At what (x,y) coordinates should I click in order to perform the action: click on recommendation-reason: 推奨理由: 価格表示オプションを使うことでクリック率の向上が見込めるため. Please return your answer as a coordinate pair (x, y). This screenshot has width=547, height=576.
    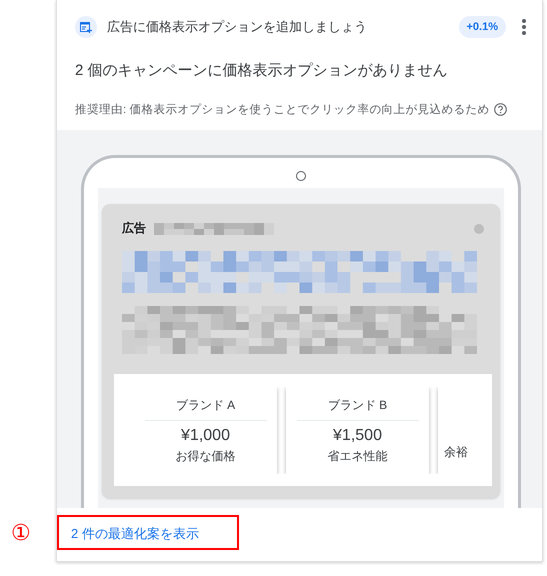
    Looking at the image, I should click on (282, 109).